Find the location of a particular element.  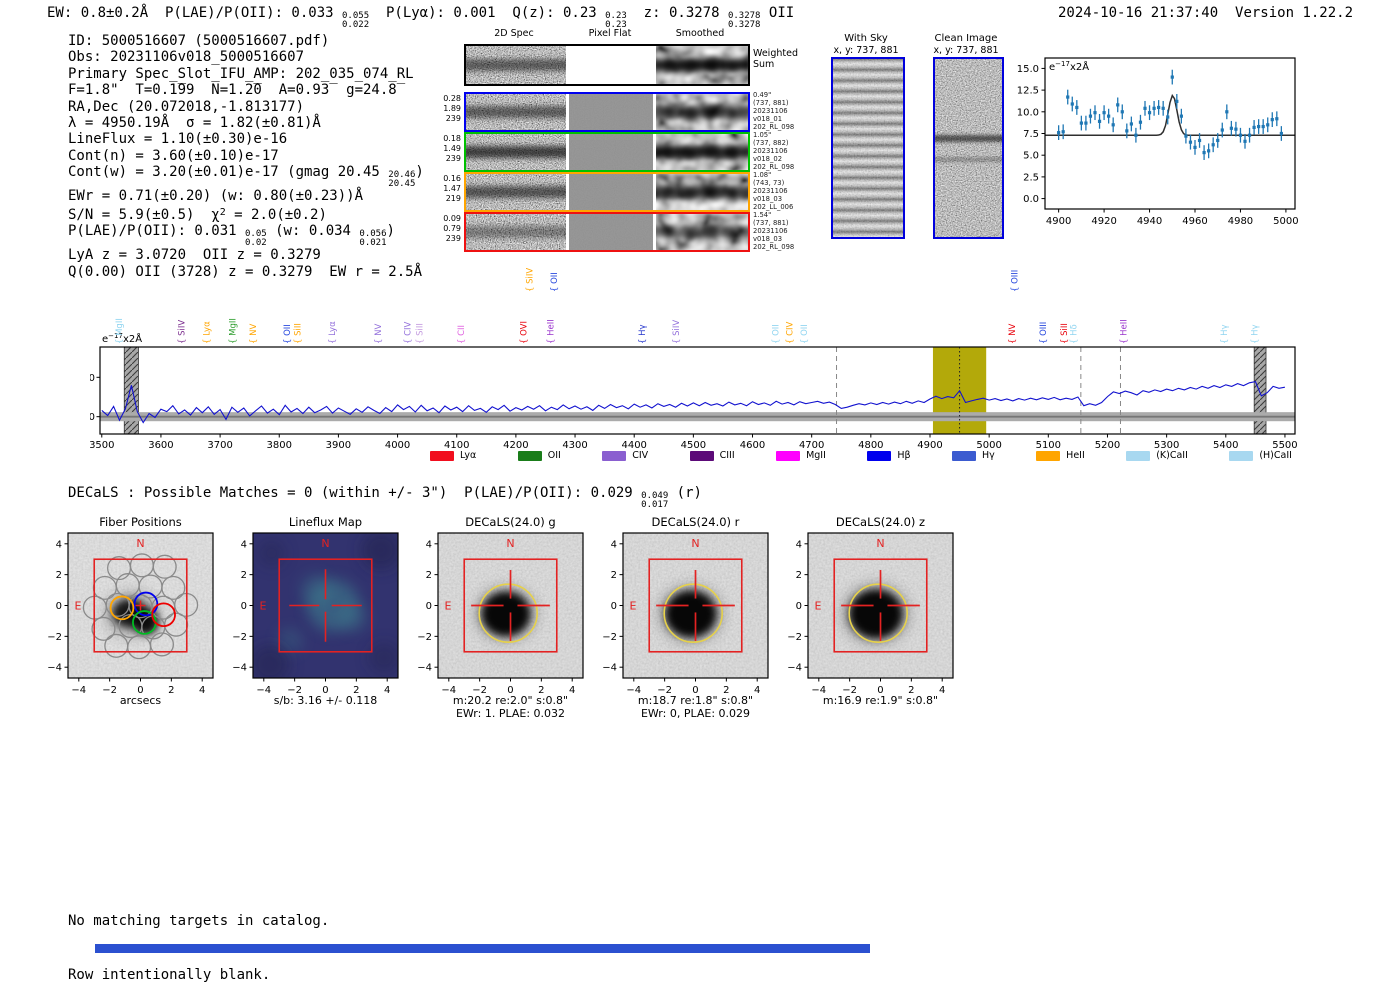

text-segment: Cont(w) = 3.20(±0.01)e-17 (gmag 20.45 is located at coordinates (228, 172).